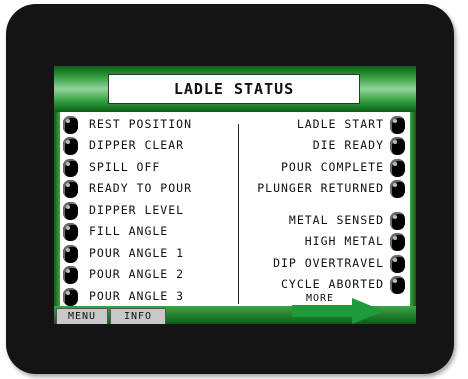 This screenshot has width=468, height=379. Describe the element at coordinates (137, 210) in the screenshot. I see `status-label-dipper-level: DIPPER LEVEL` at that location.